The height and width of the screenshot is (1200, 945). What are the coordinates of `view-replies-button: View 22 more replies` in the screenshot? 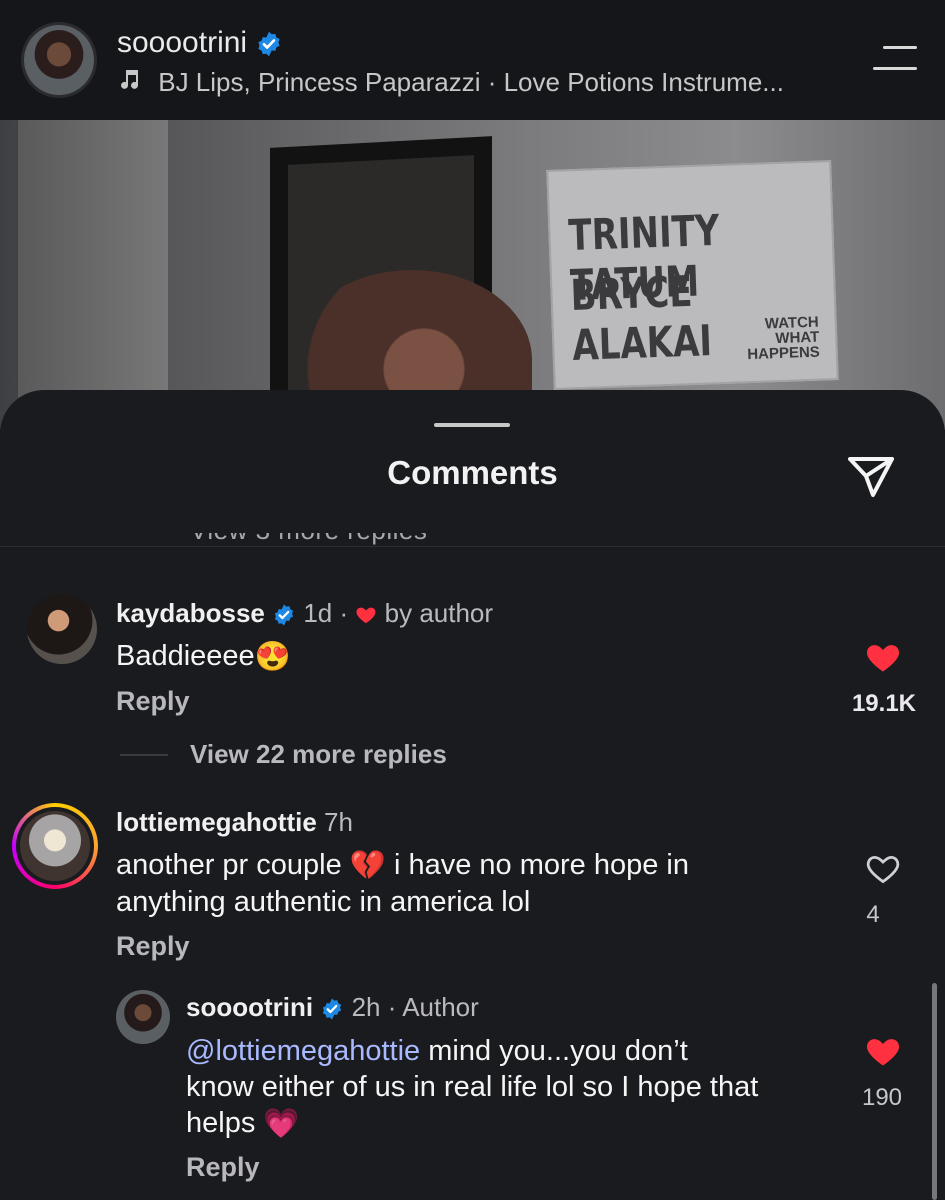 It's located at (318, 754).